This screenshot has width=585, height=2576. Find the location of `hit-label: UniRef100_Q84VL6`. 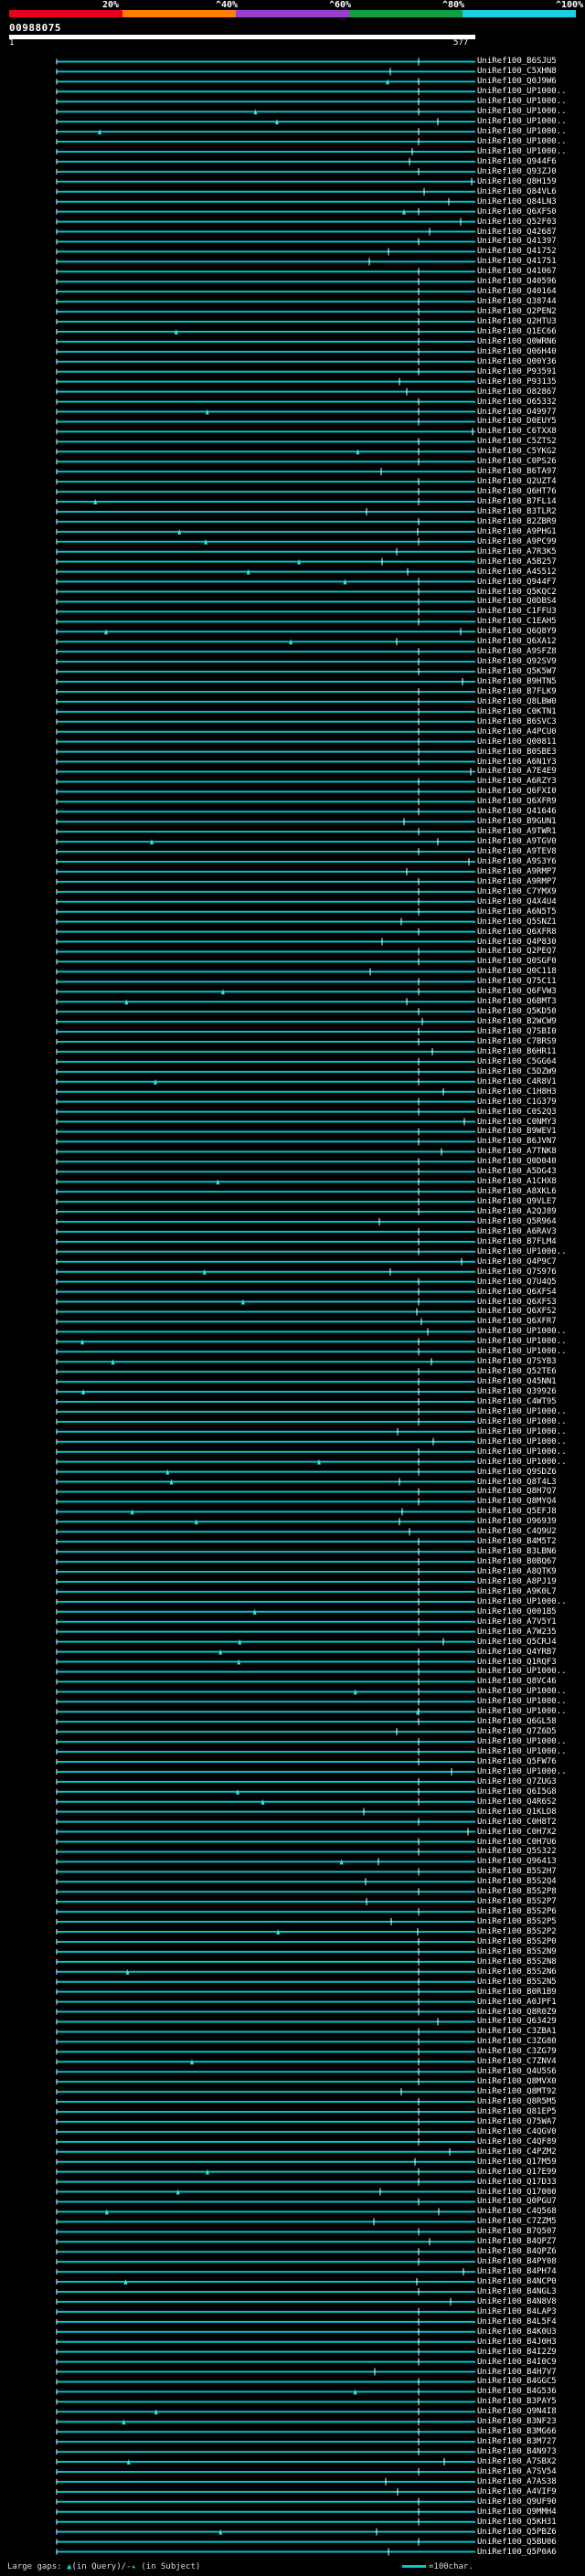

hit-label: UniRef100_Q84VL6 is located at coordinates (530, 191).